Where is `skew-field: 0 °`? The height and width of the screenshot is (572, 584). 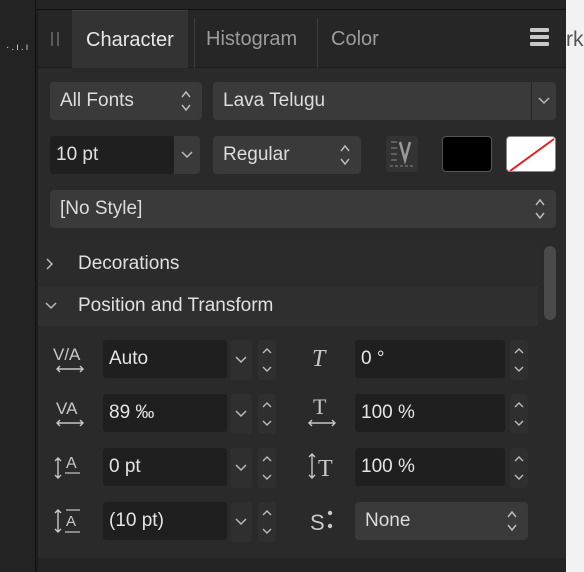 skew-field: 0 ° is located at coordinates (430, 359).